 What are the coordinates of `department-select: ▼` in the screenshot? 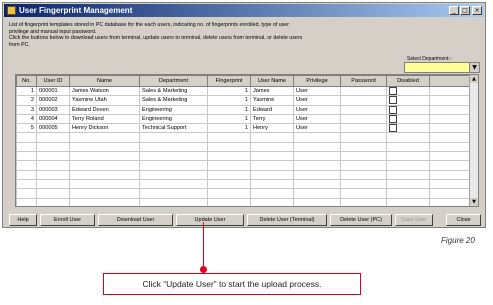 It's located at (442, 67).